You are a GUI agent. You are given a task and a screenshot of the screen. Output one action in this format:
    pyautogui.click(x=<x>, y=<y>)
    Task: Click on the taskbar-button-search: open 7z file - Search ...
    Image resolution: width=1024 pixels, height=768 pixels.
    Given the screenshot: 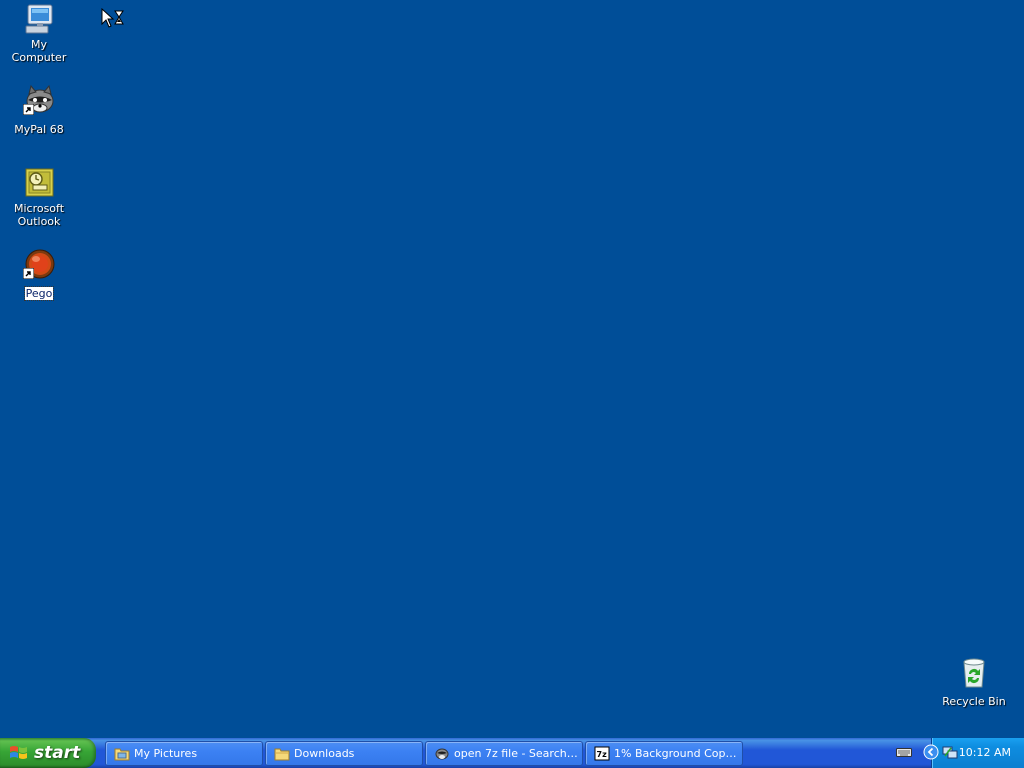 What is the action you would take?
    pyautogui.click(x=504, y=753)
    